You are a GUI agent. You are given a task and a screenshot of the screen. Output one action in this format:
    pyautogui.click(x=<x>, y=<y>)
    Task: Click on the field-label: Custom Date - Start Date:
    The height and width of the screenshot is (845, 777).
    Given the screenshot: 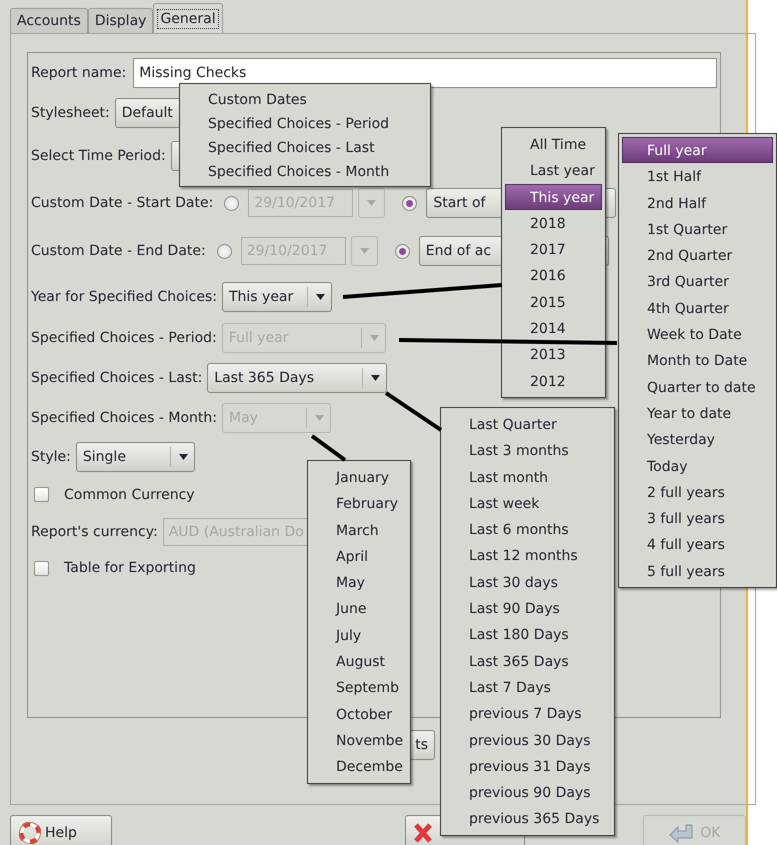 What is the action you would take?
    pyautogui.click(x=122, y=203)
    